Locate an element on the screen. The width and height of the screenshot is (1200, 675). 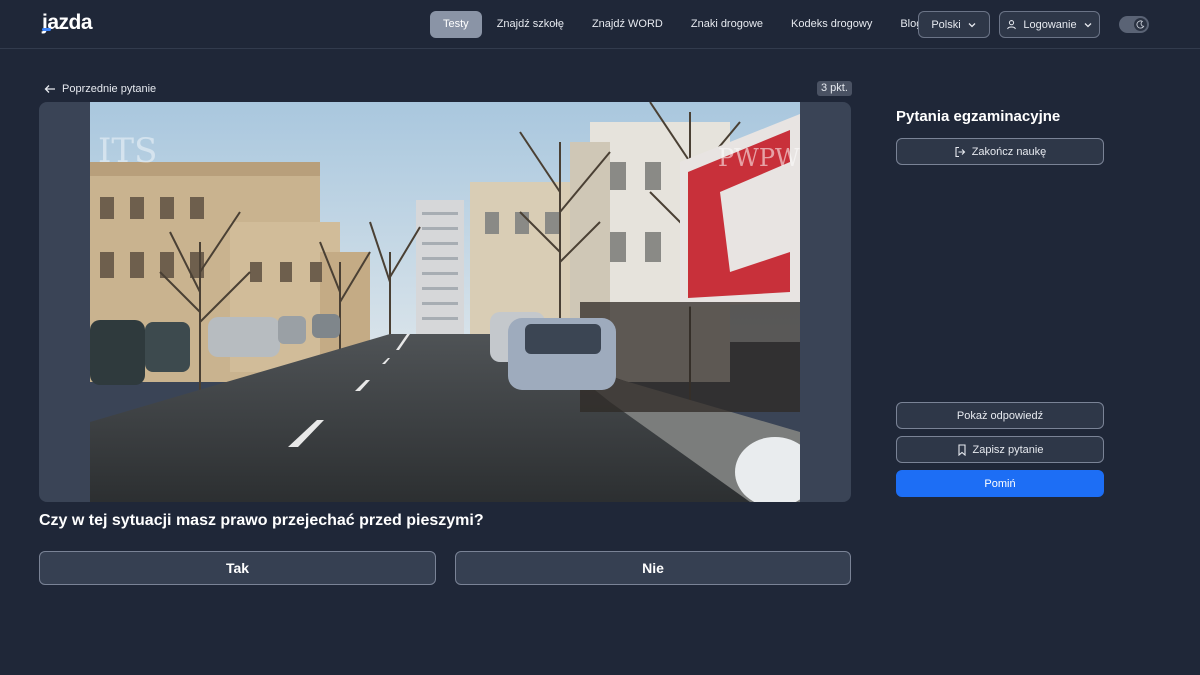
save-question-button: Zapisz pytanie is located at coordinates (1000, 449).